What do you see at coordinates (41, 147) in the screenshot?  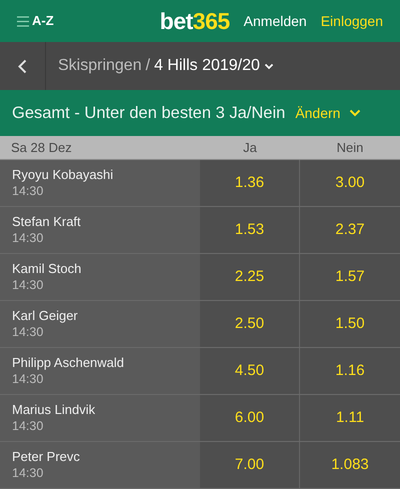 I see `column-header: Sa 28 Dez` at bounding box center [41, 147].